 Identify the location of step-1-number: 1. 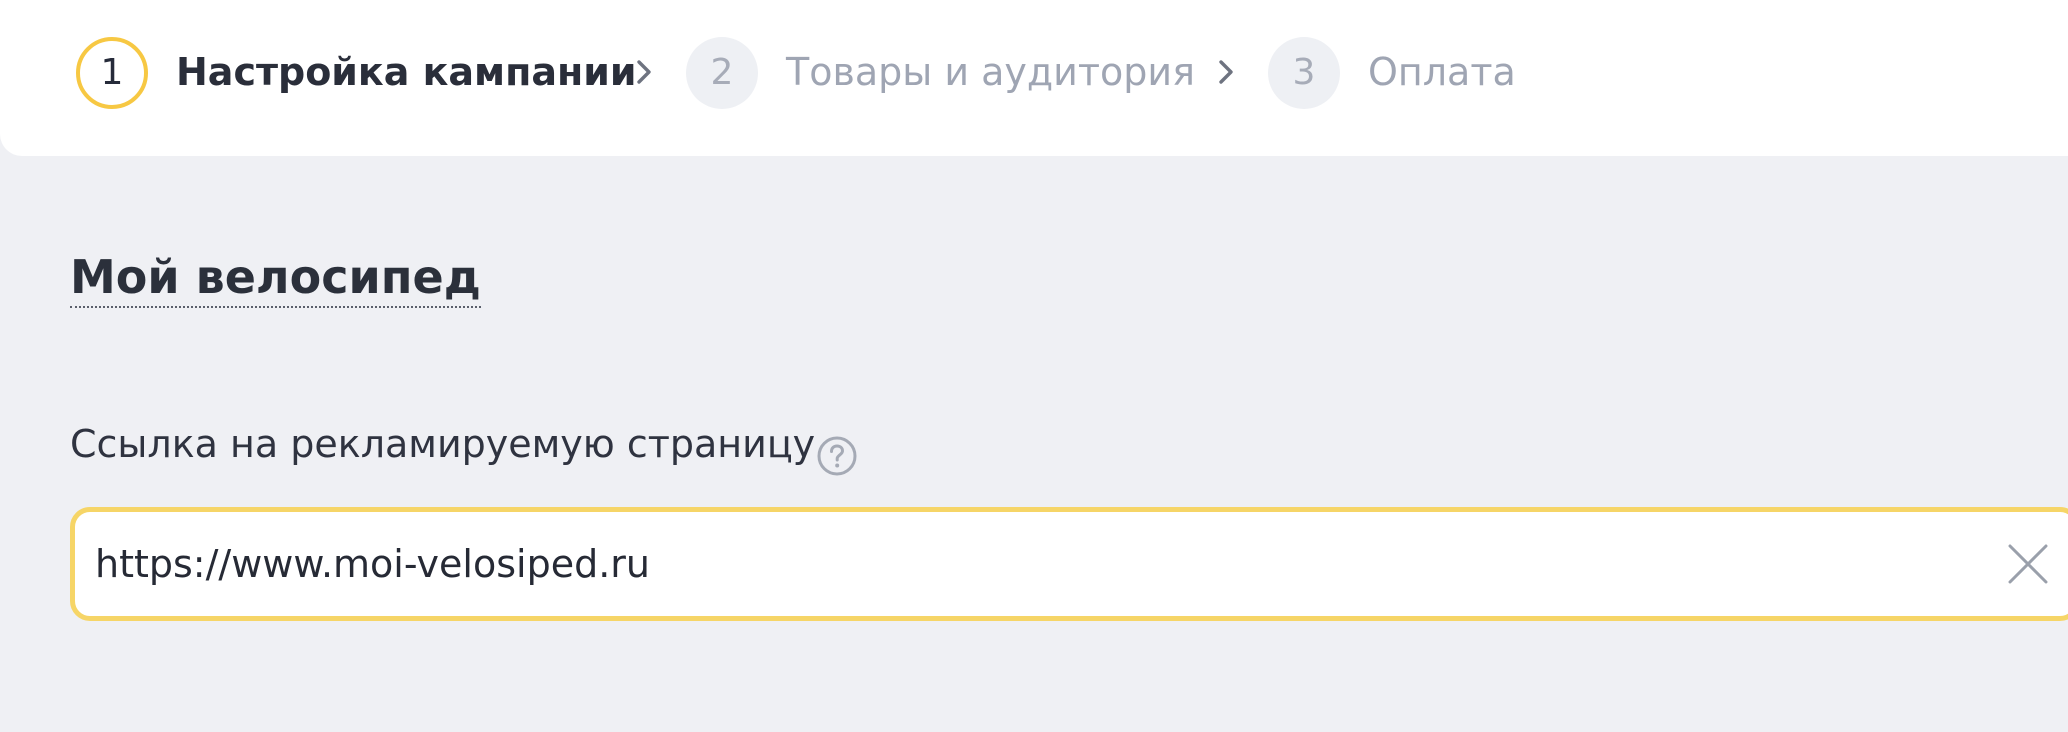
(112, 73).